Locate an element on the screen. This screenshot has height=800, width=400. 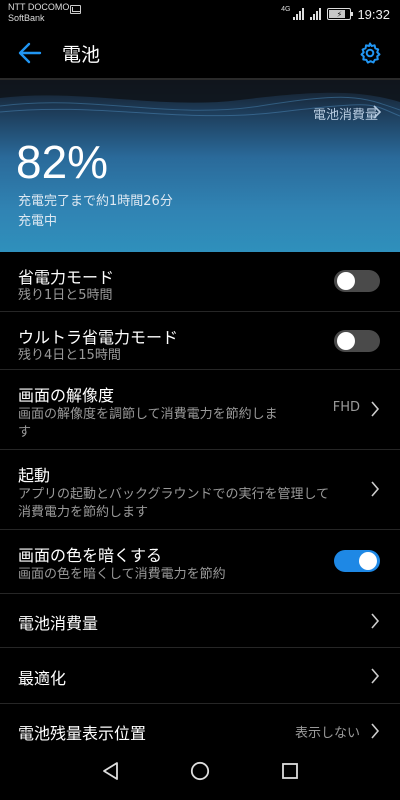
row-subtitle-line2: 消費電力を節約します is located at coordinates (83, 512).